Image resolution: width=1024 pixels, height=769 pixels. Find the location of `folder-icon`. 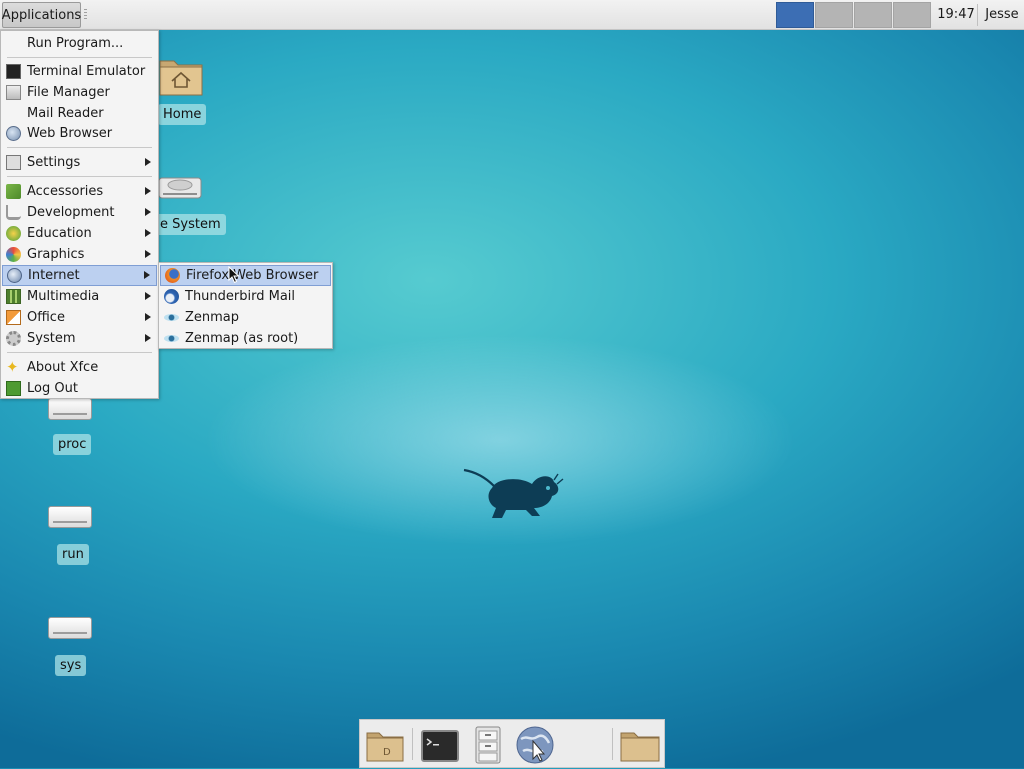

folder-icon is located at coordinates (640, 745).